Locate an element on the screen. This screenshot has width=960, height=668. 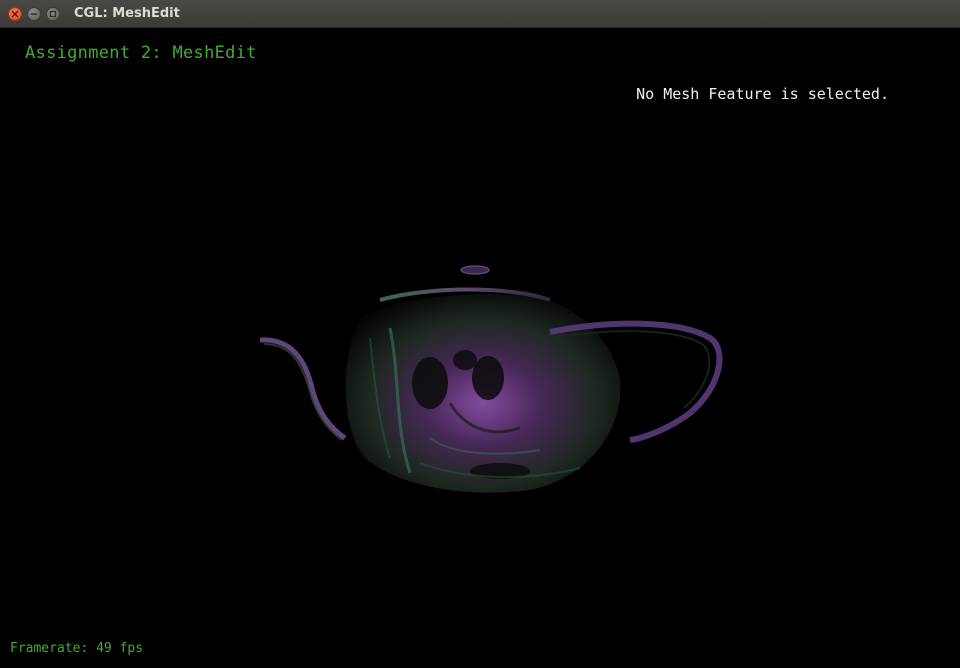
maximize-icon is located at coordinates (53, 14).